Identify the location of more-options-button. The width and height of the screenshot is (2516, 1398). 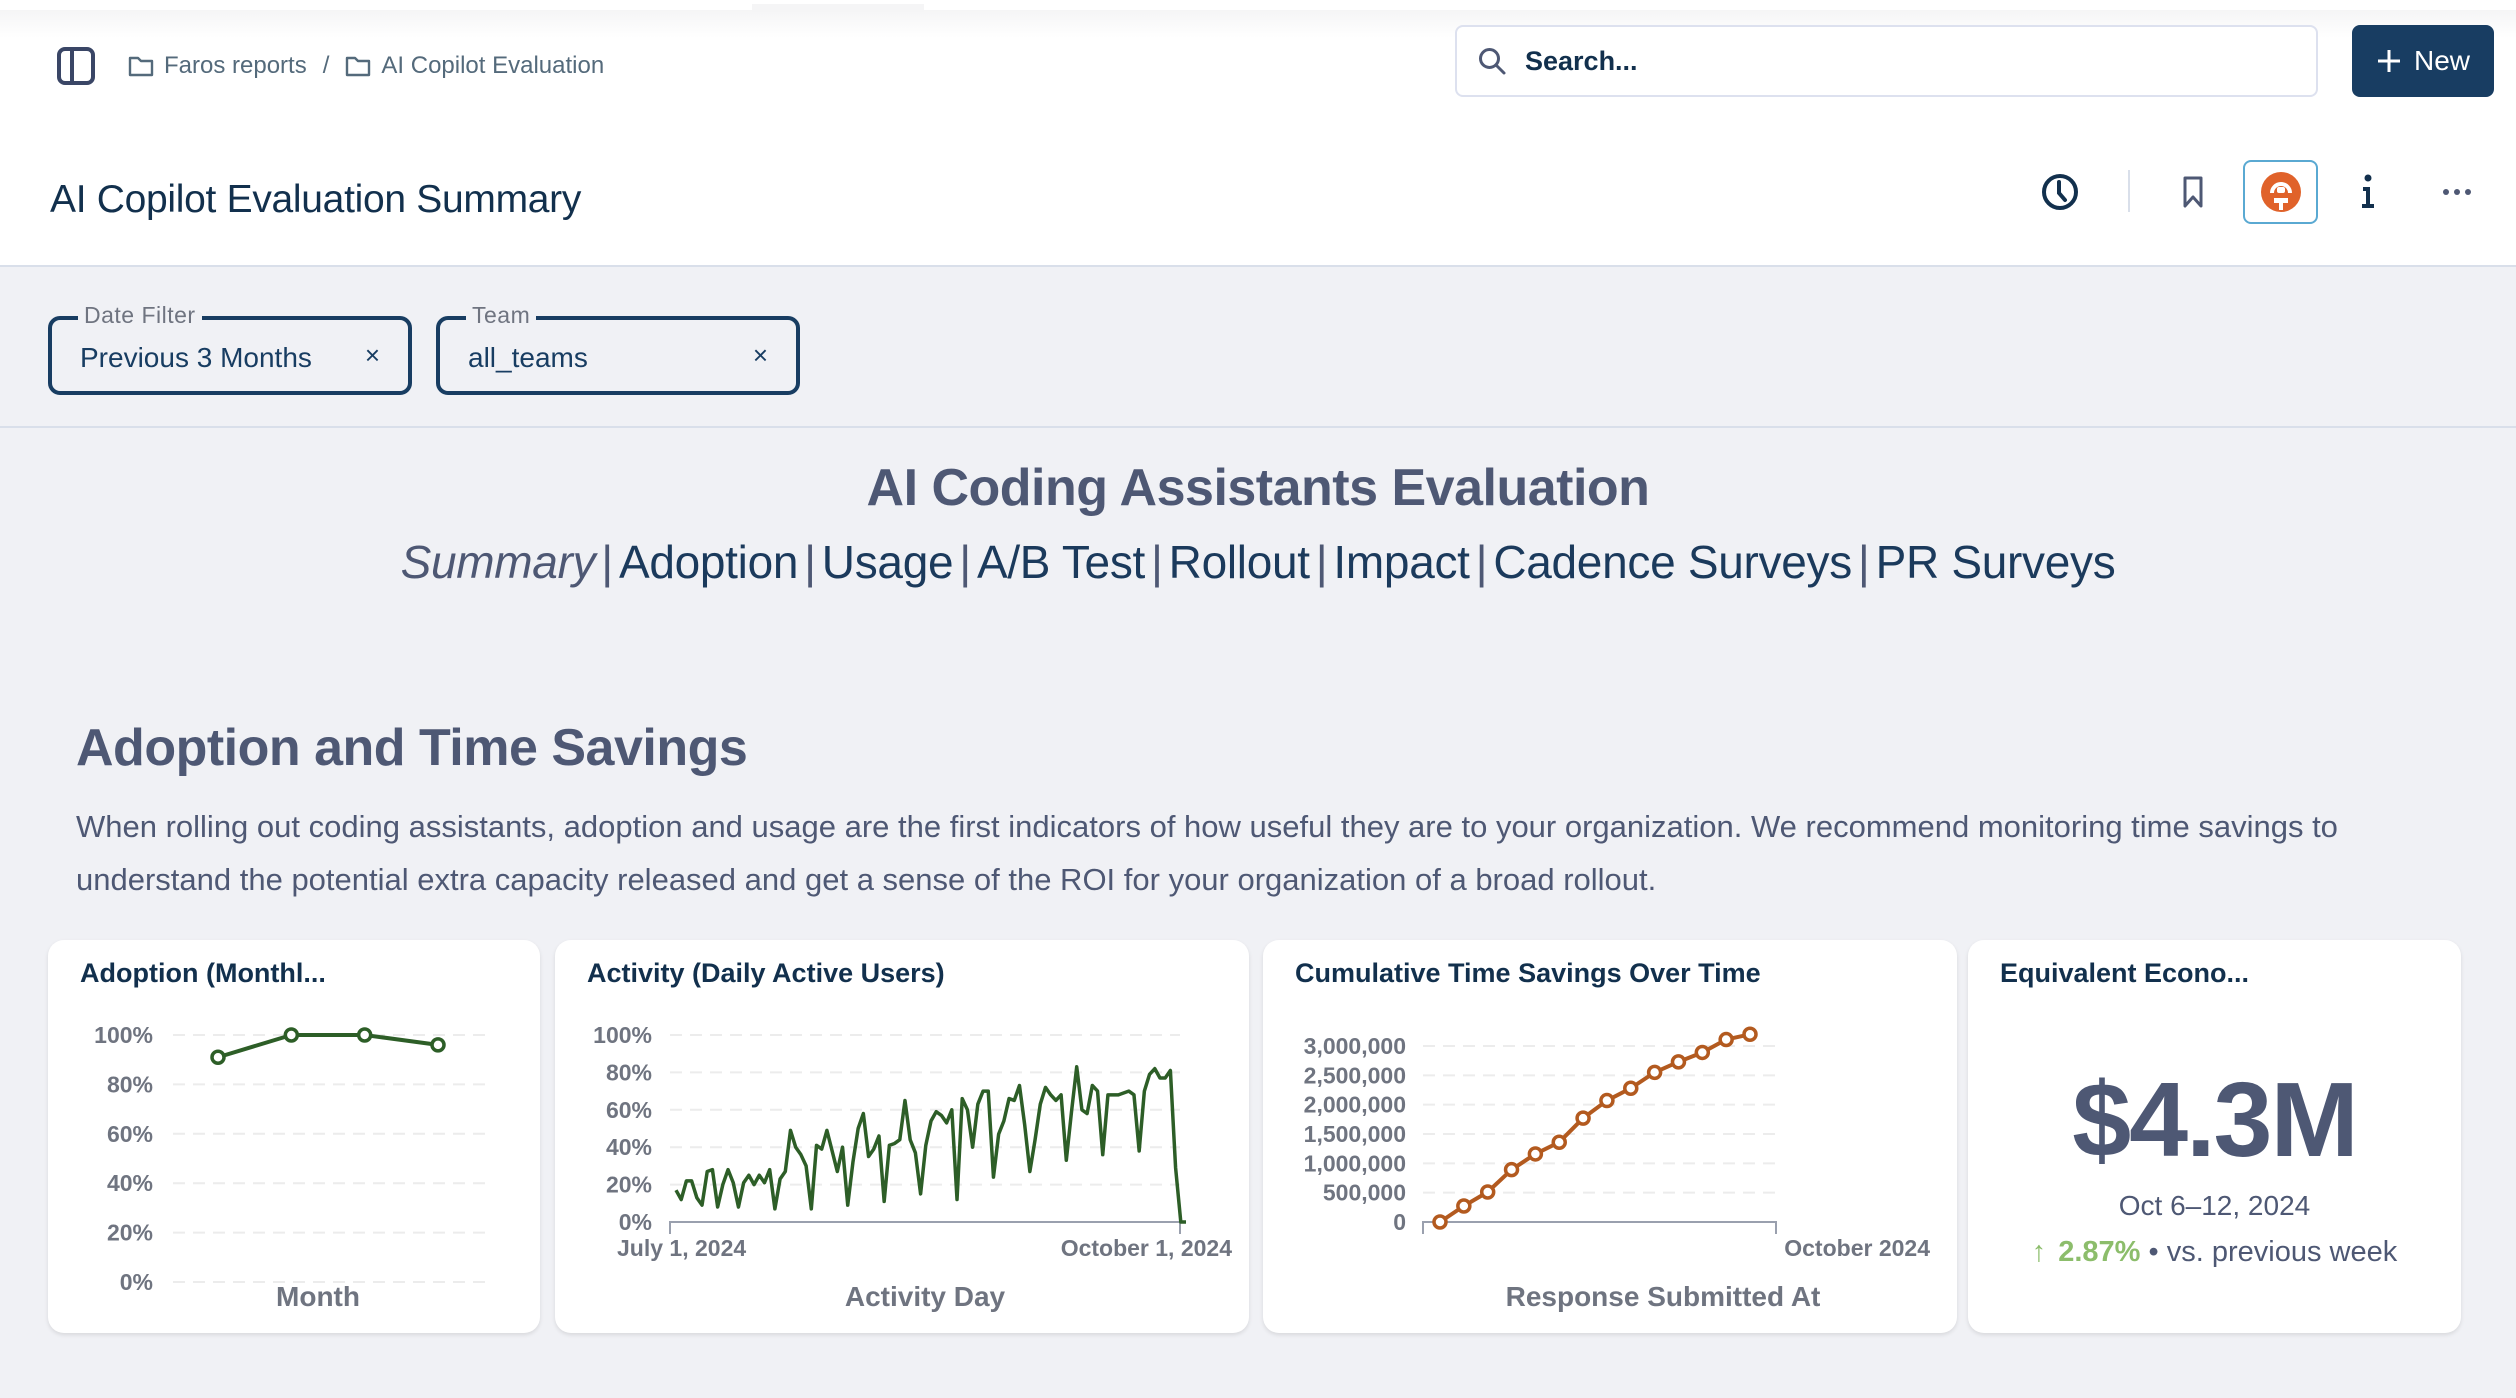
(2457, 192).